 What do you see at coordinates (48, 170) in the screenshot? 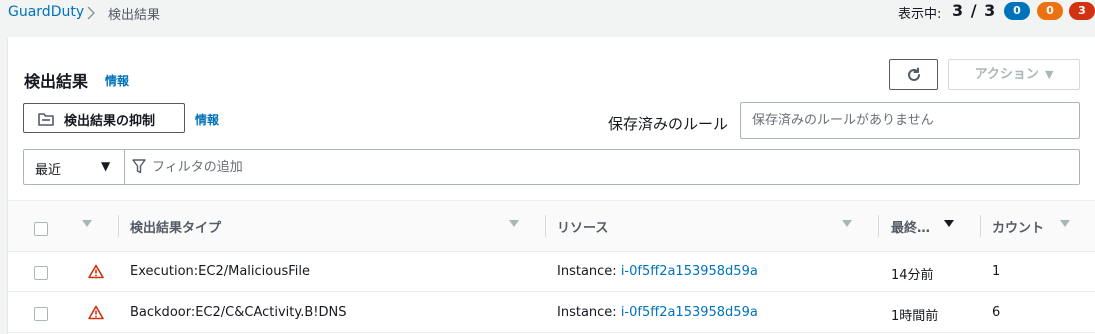
I see `time-range-value: 最近` at bounding box center [48, 170].